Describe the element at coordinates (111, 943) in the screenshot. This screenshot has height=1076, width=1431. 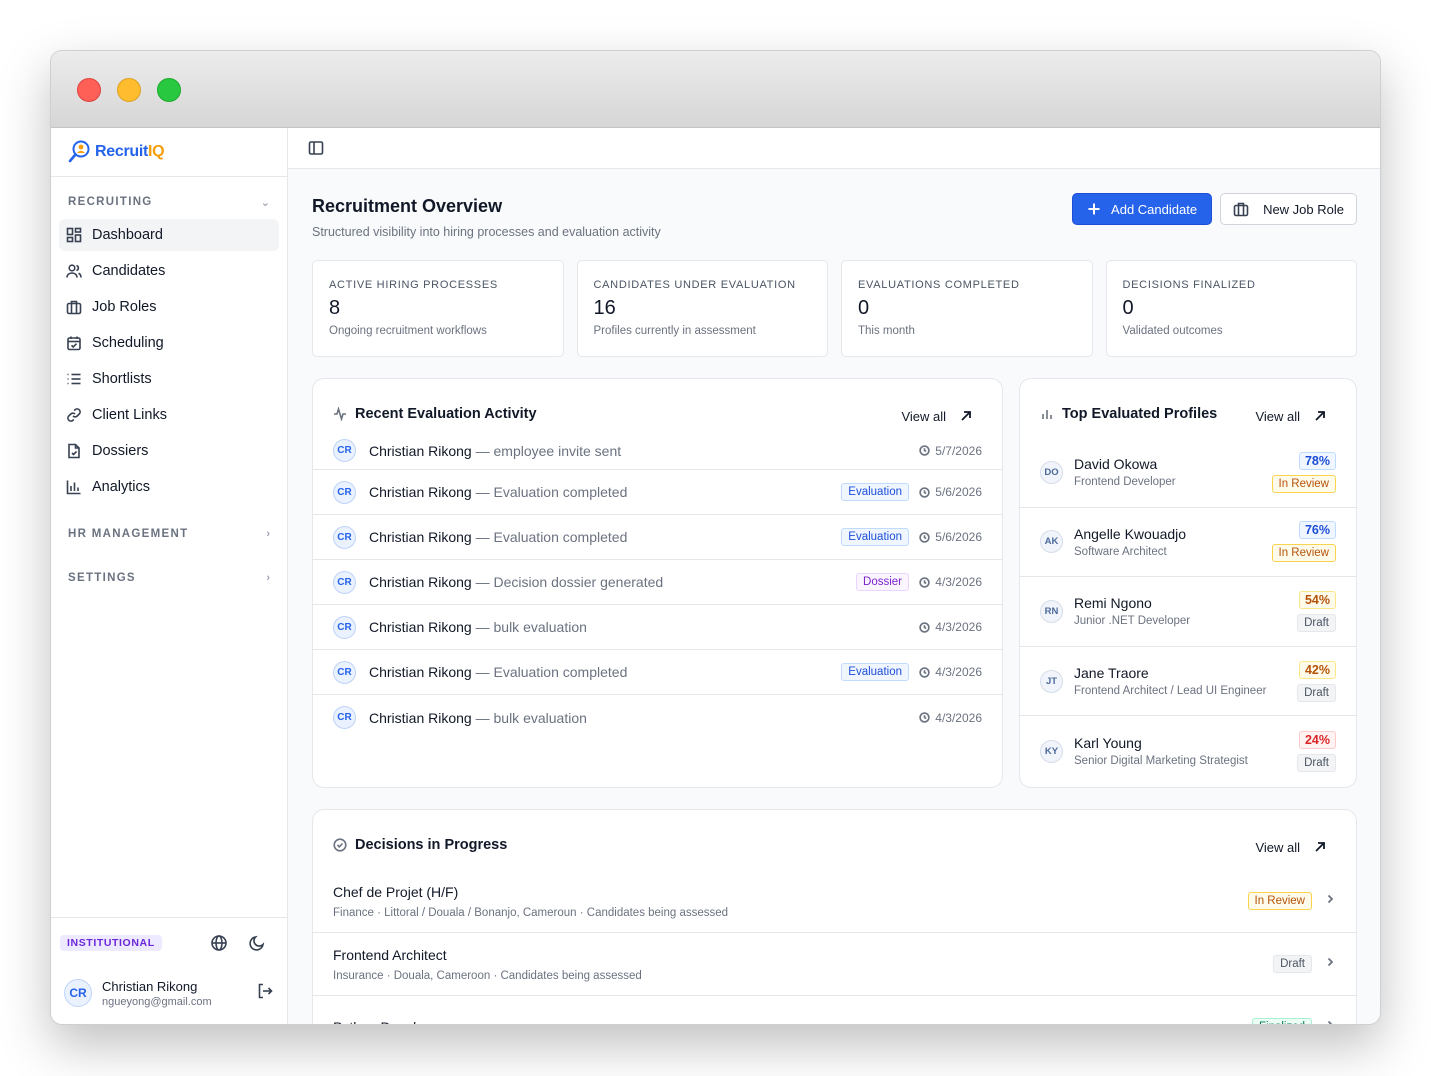
I see `plan-badge: INSTITUTIONAL` at that location.